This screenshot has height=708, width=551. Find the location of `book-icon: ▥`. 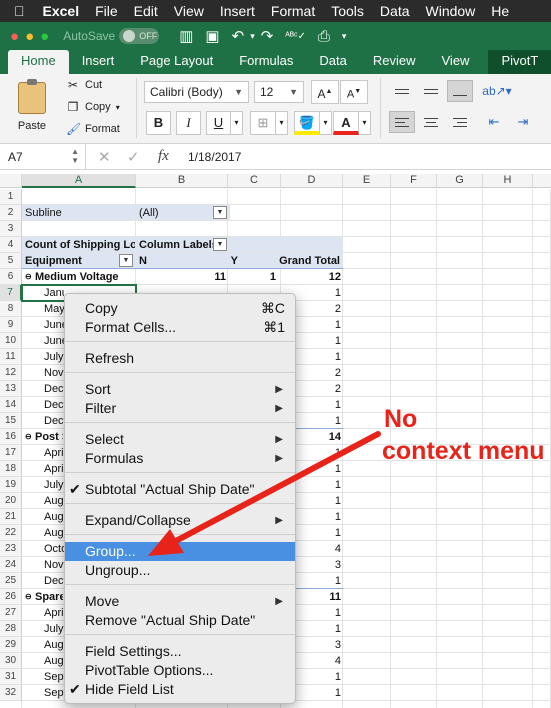

book-icon: ▥ is located at coordinates (186, 36).